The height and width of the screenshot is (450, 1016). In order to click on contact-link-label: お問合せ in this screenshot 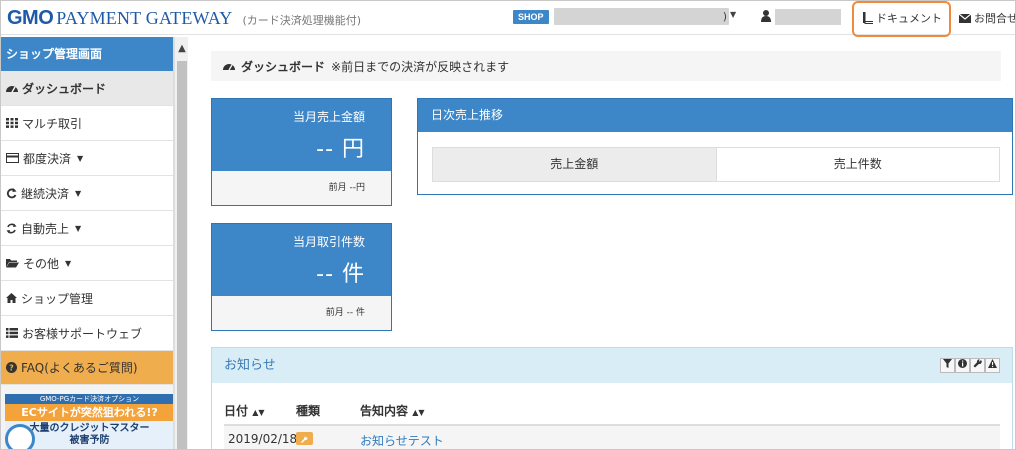, I will do `click(995, 18)`.